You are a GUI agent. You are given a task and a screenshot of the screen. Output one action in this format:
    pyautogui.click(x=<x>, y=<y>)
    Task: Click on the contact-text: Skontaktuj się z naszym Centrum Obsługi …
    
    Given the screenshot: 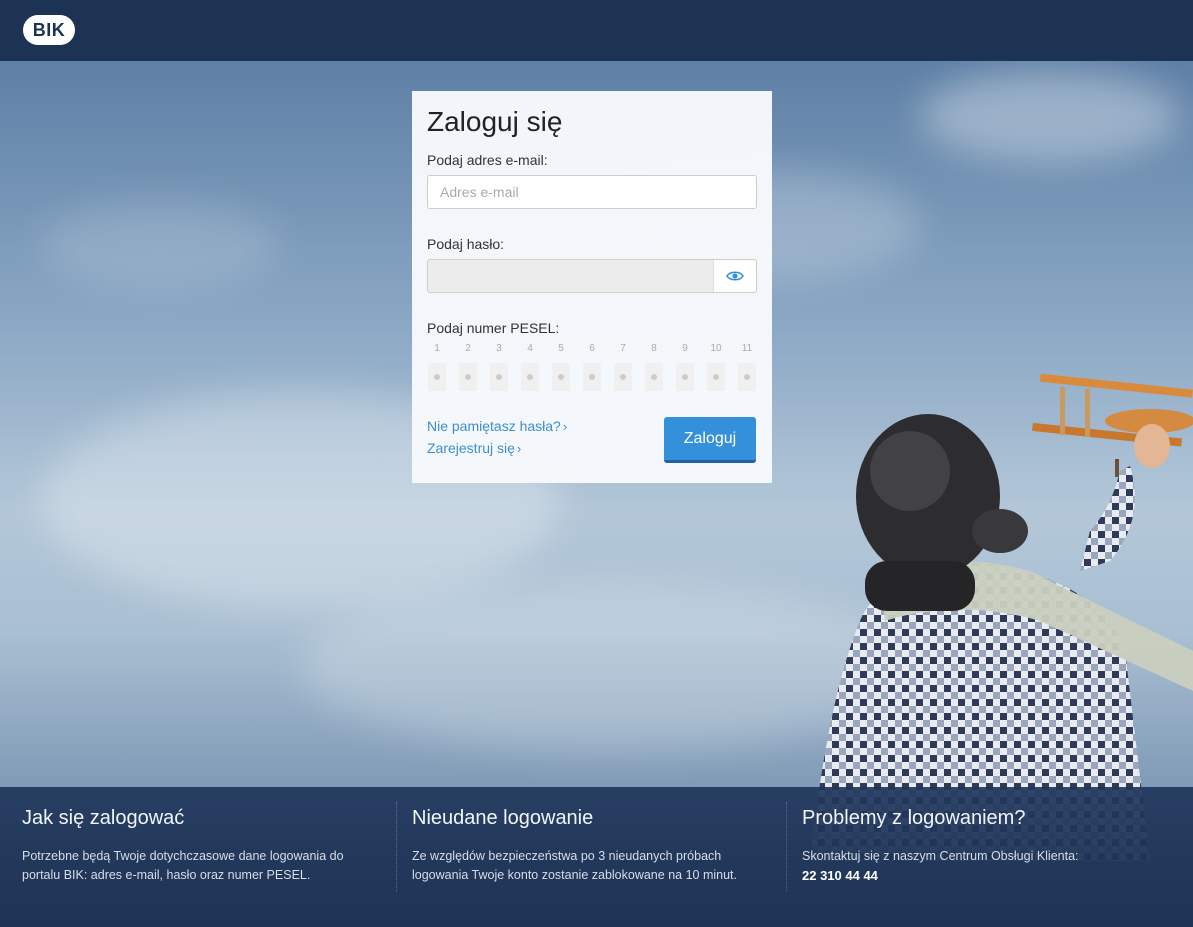 What is the action you would take?
    pyautogui.click(x=940, y=856)
    